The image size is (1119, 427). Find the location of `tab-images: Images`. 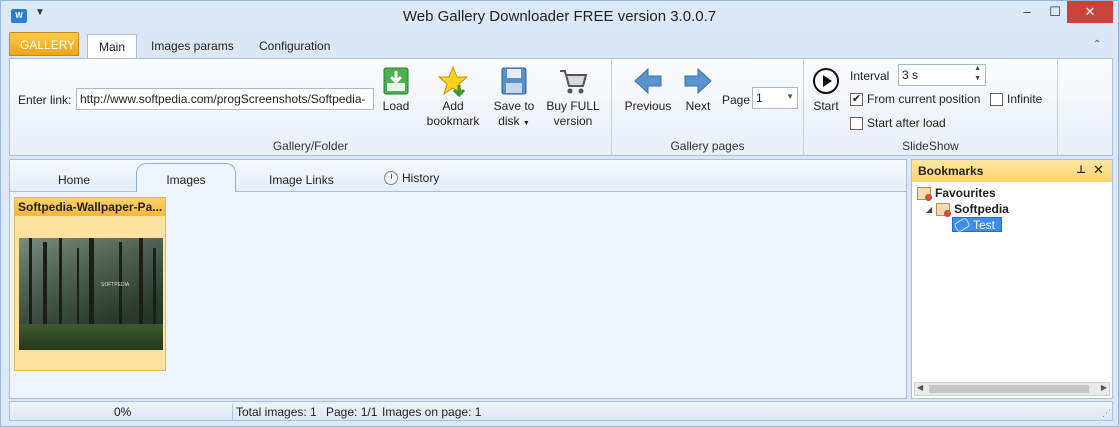

tab-images: Images is located at coordinates (186, 178).